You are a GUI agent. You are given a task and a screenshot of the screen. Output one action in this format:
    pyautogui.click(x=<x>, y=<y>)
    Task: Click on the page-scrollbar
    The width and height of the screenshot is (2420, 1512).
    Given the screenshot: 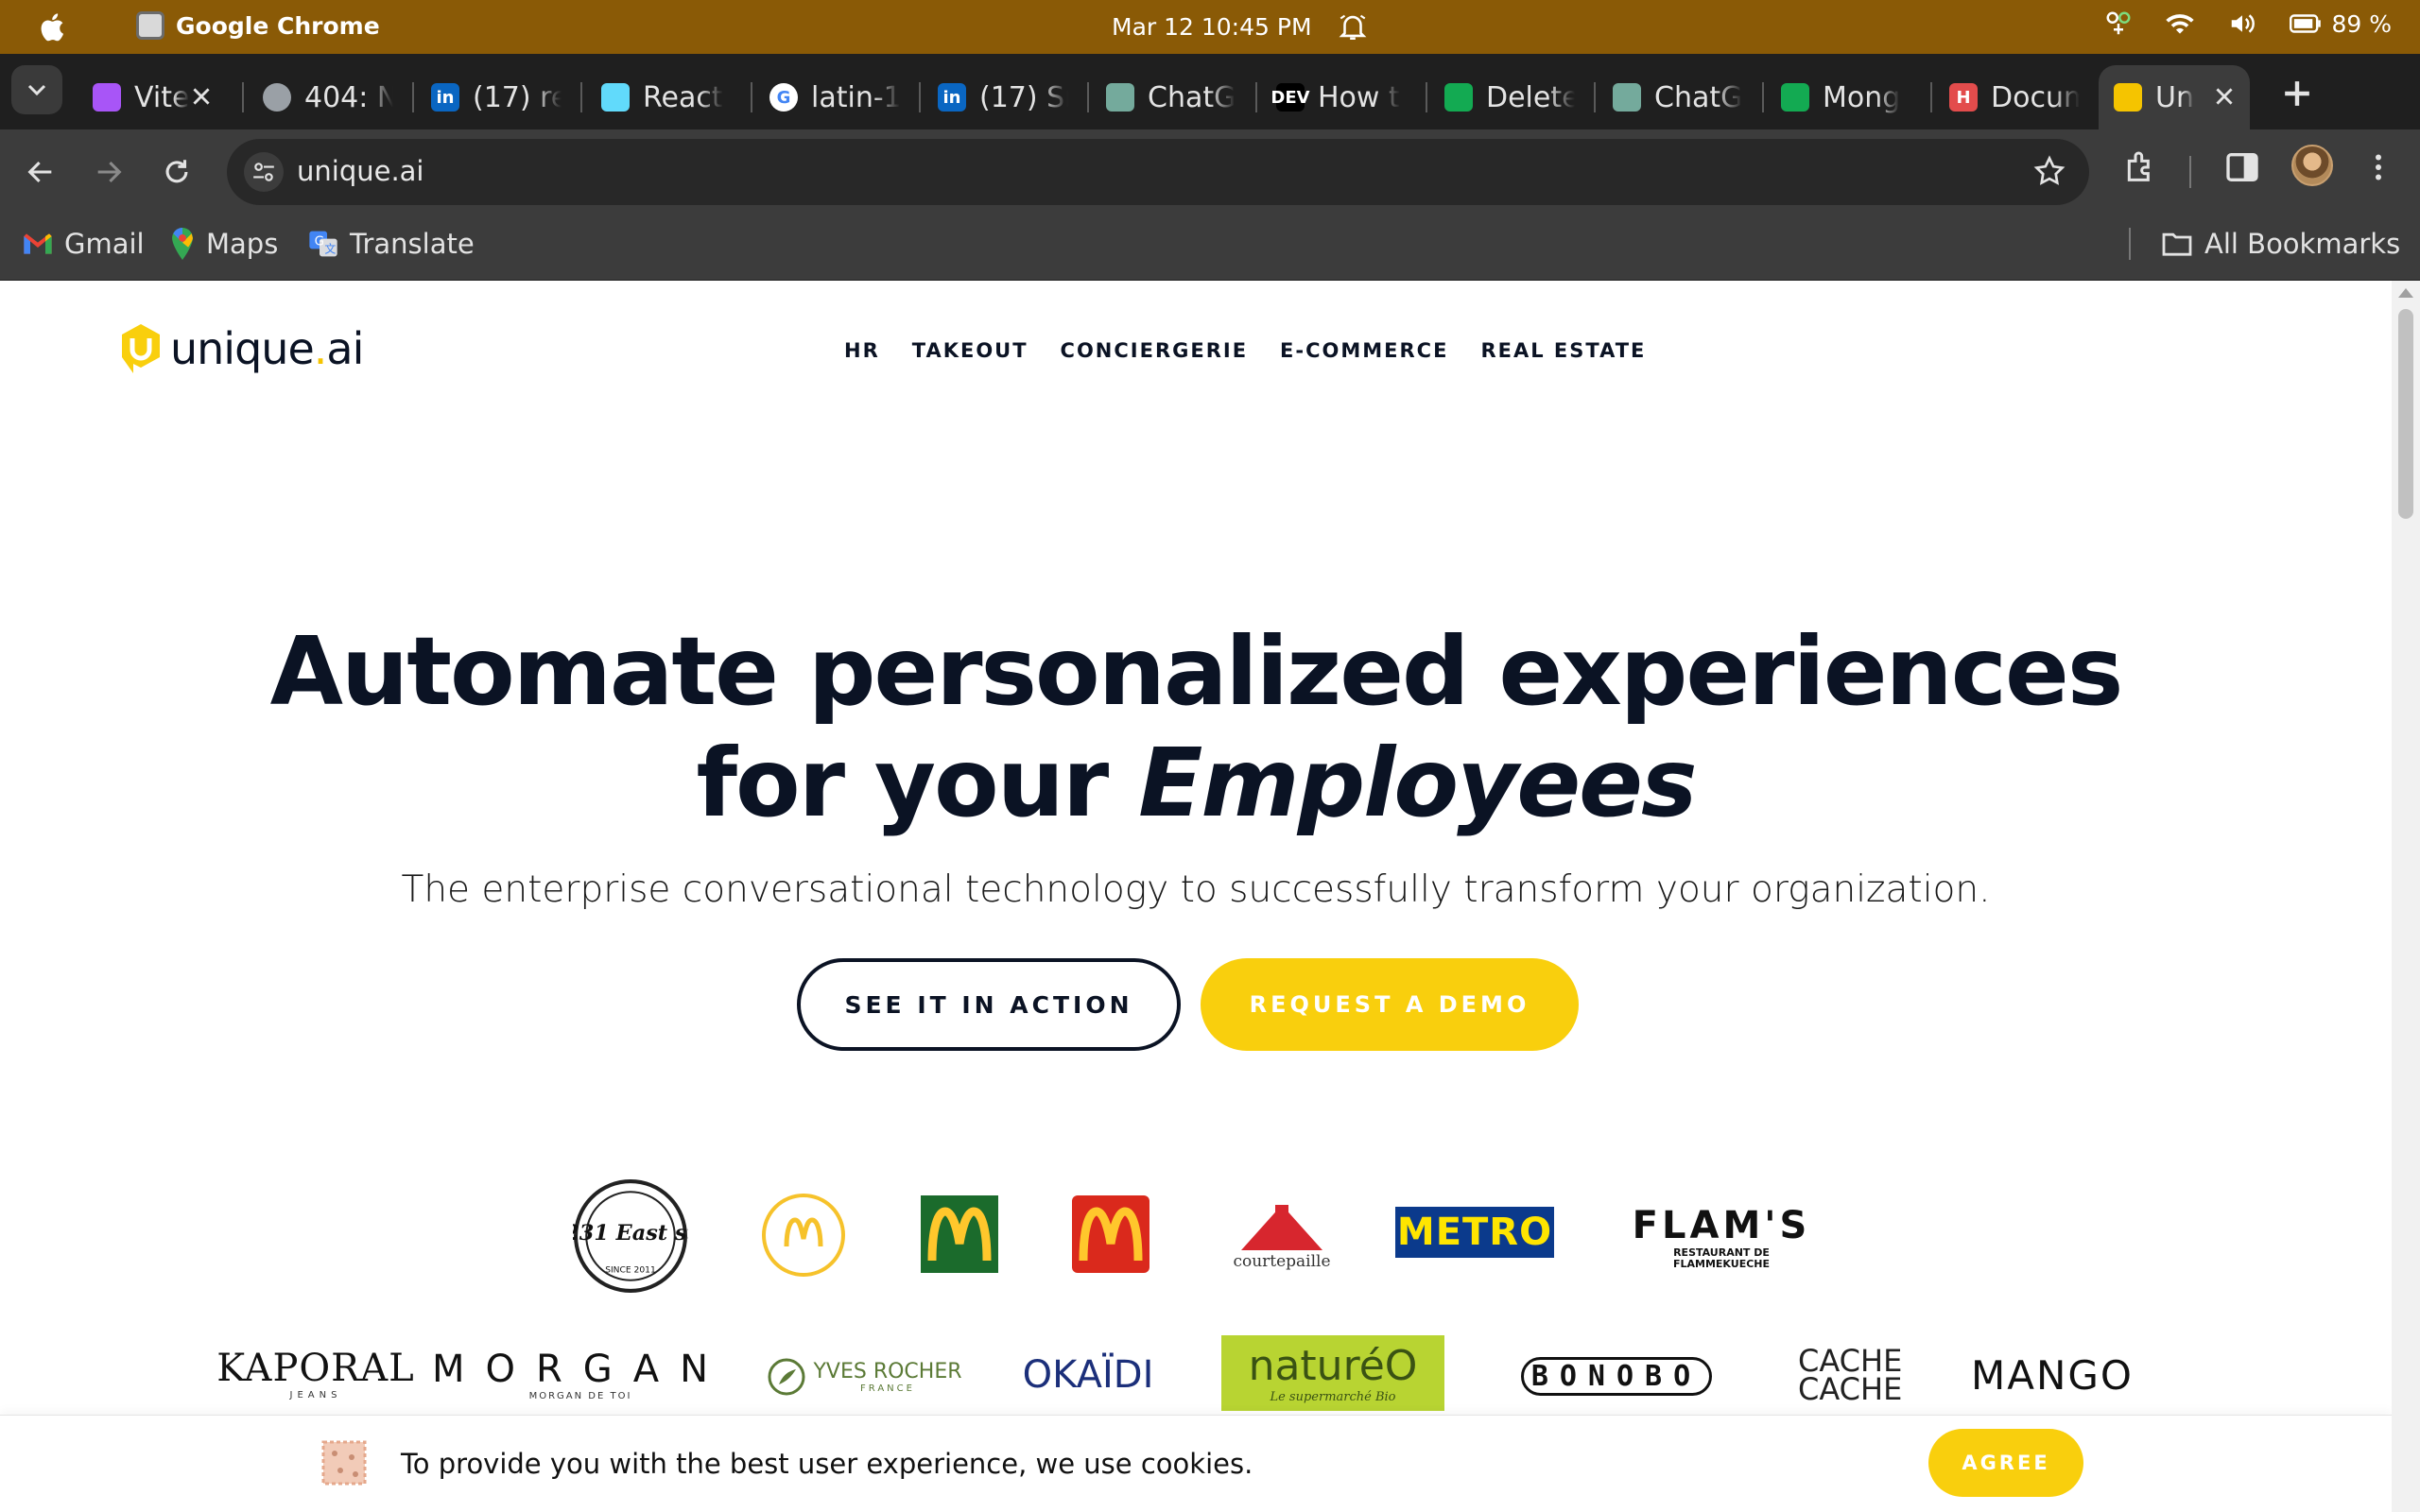 What is the action you would take?
    pyautogui.click(x=2406, y=896)
    